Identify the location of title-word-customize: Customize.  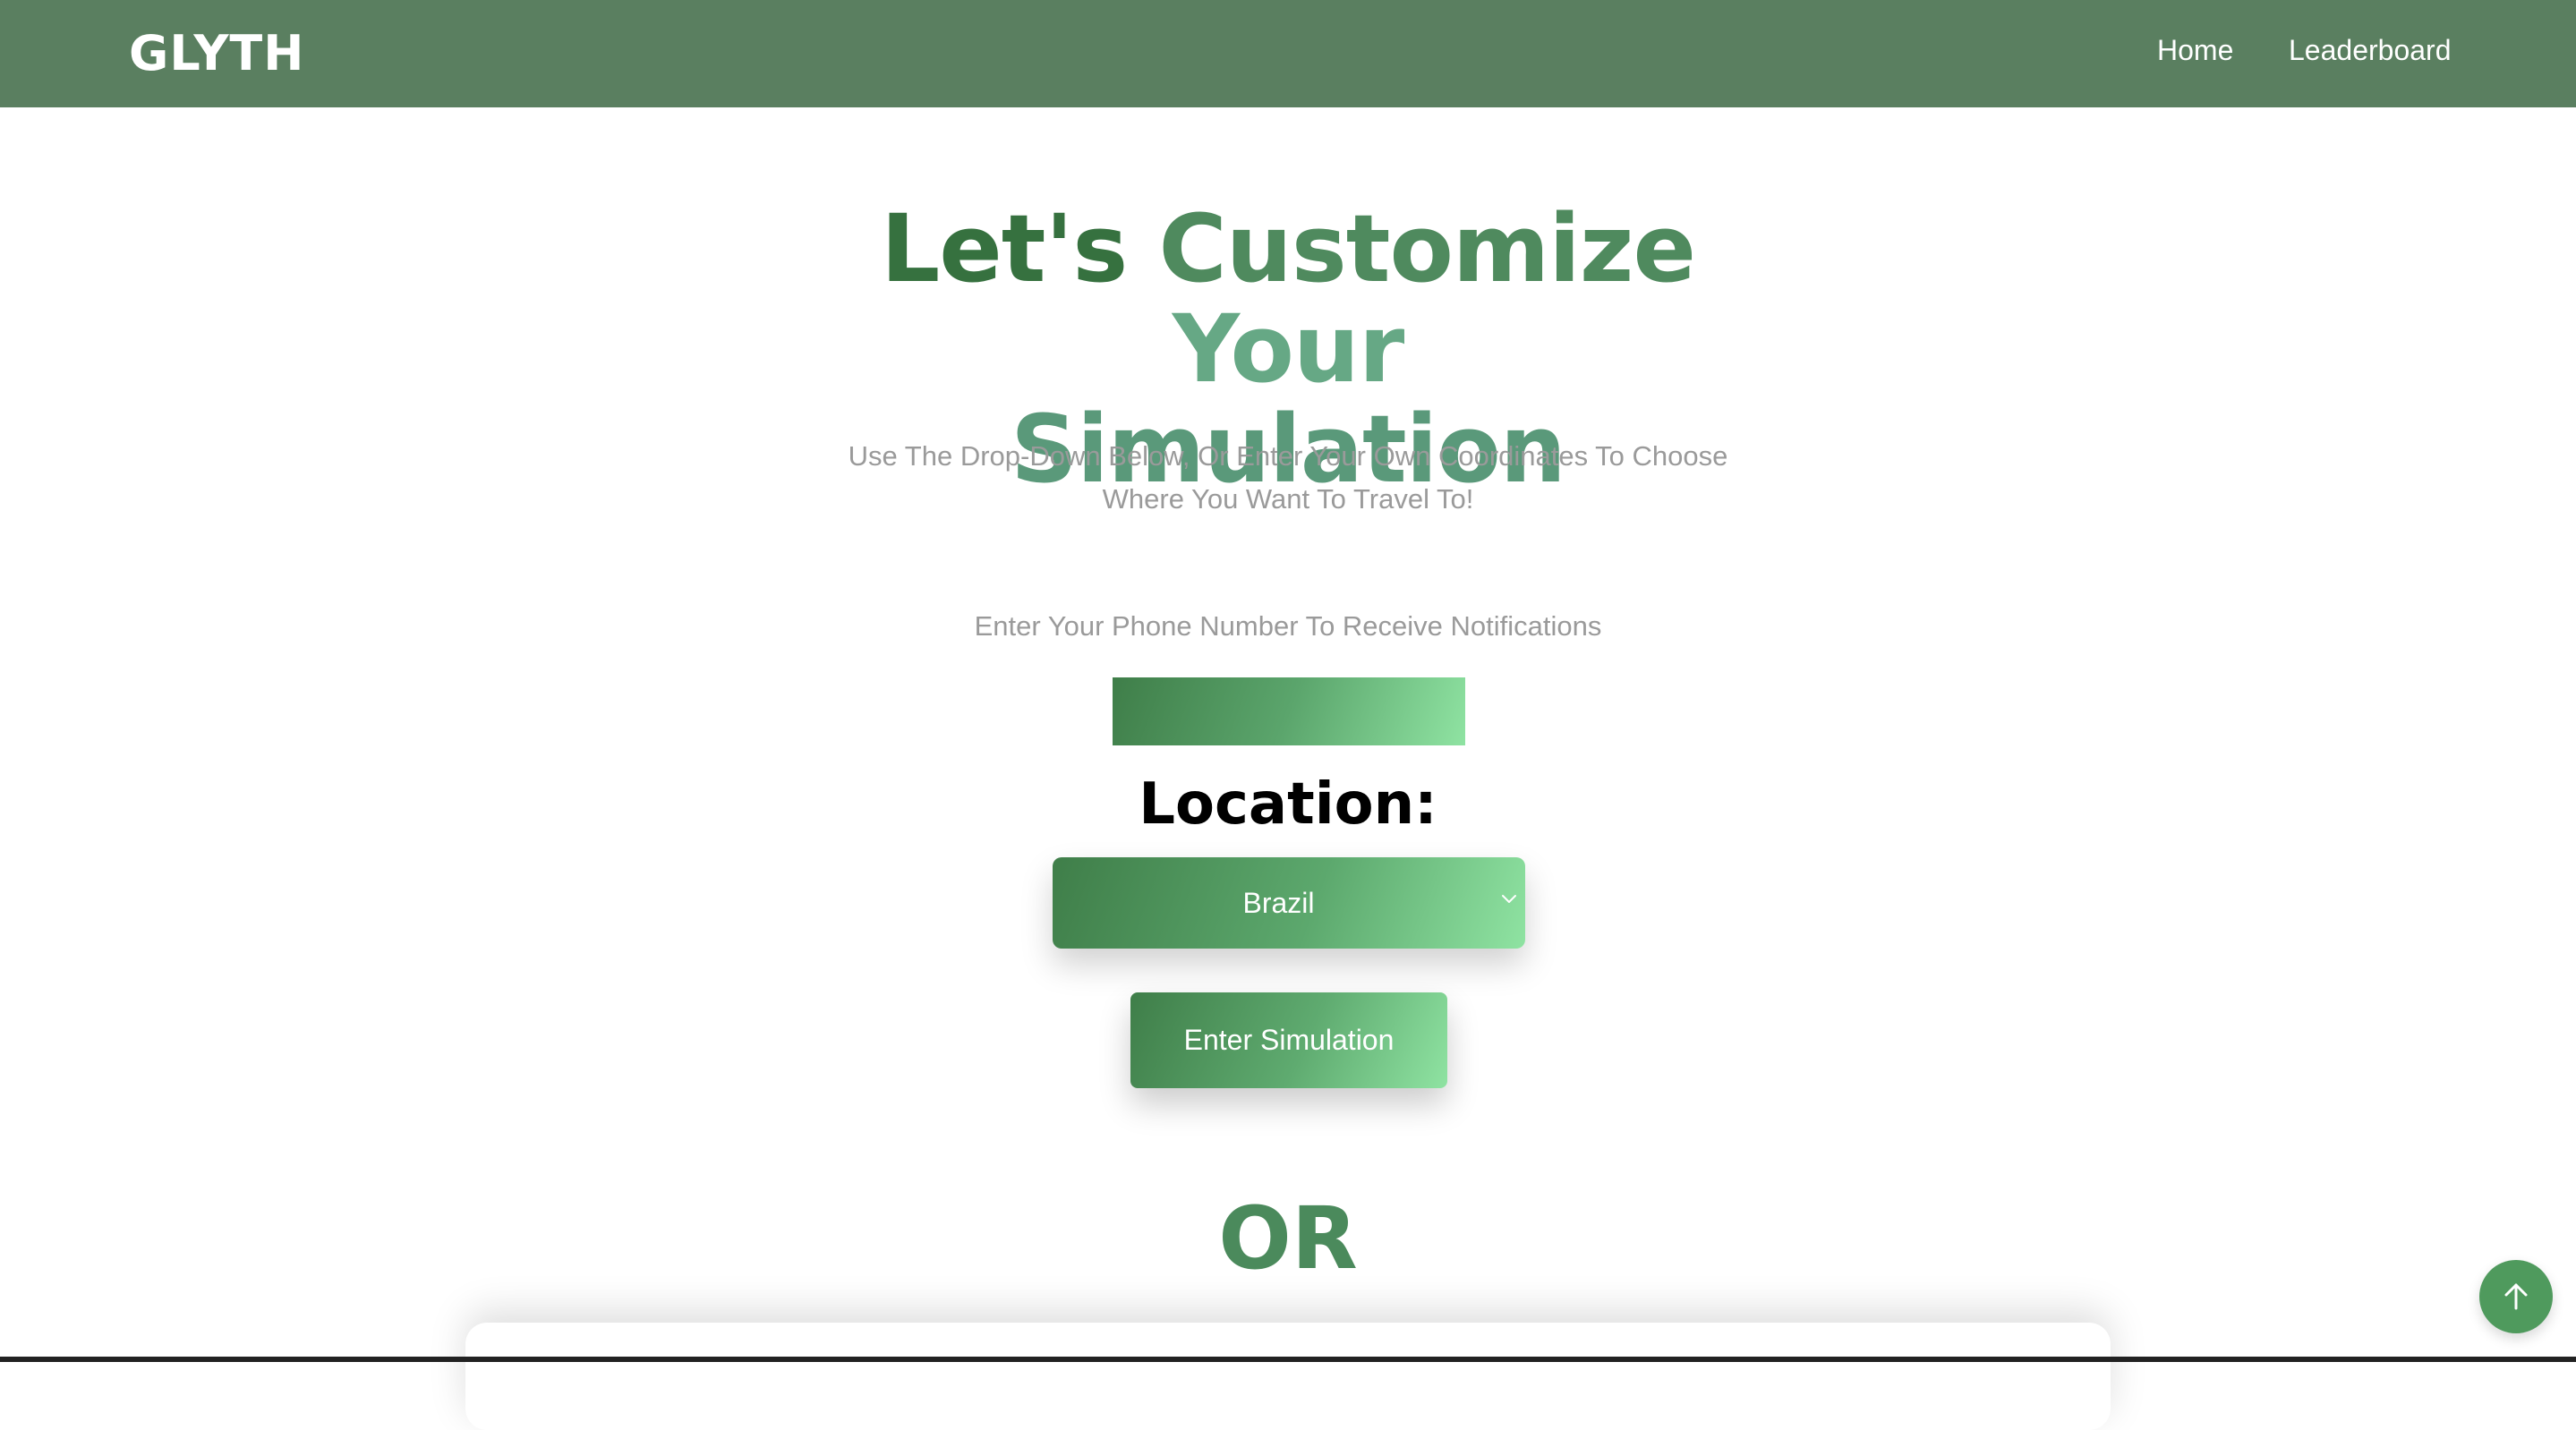
(1427, 249).